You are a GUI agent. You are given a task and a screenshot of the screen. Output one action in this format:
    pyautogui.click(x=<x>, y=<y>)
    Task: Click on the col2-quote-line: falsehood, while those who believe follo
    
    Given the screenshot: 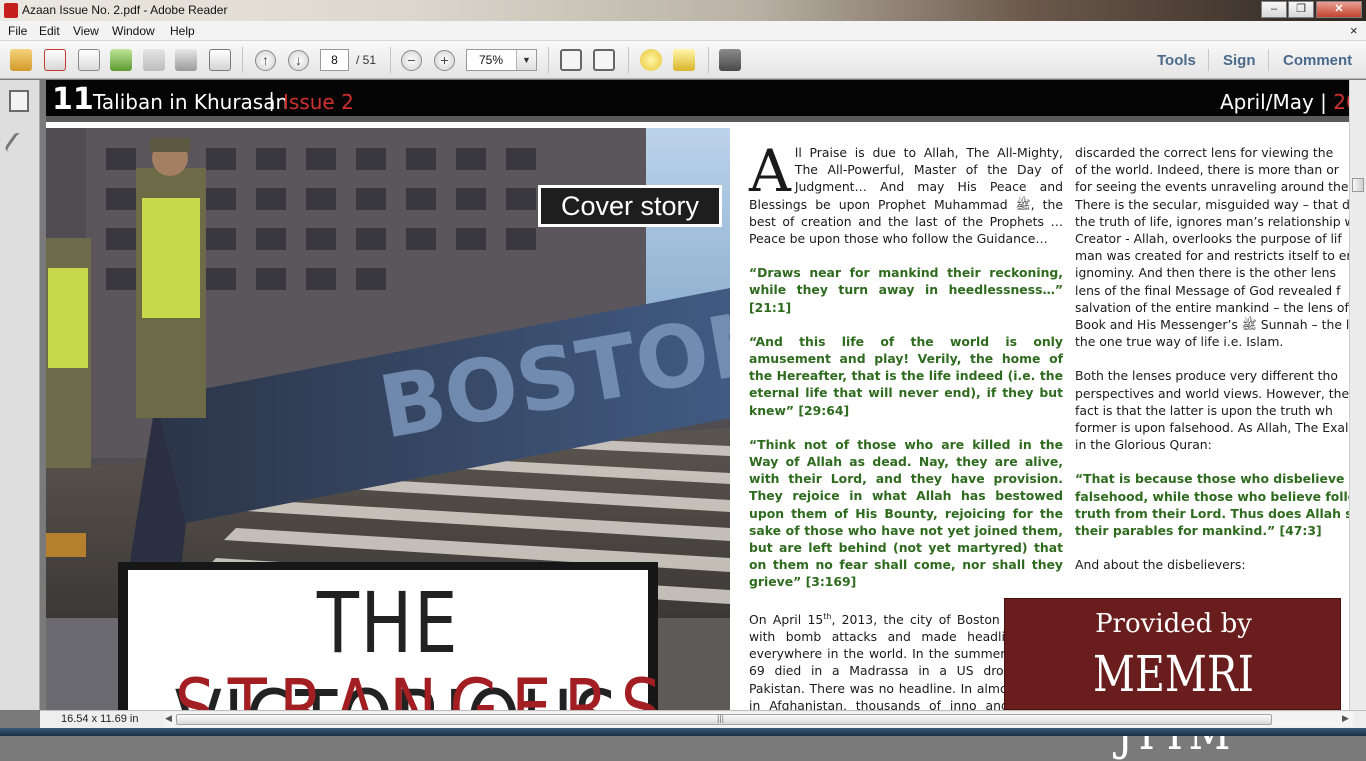 What is the action you would take?
    pyautogui.click(x=1212, y=496)
    